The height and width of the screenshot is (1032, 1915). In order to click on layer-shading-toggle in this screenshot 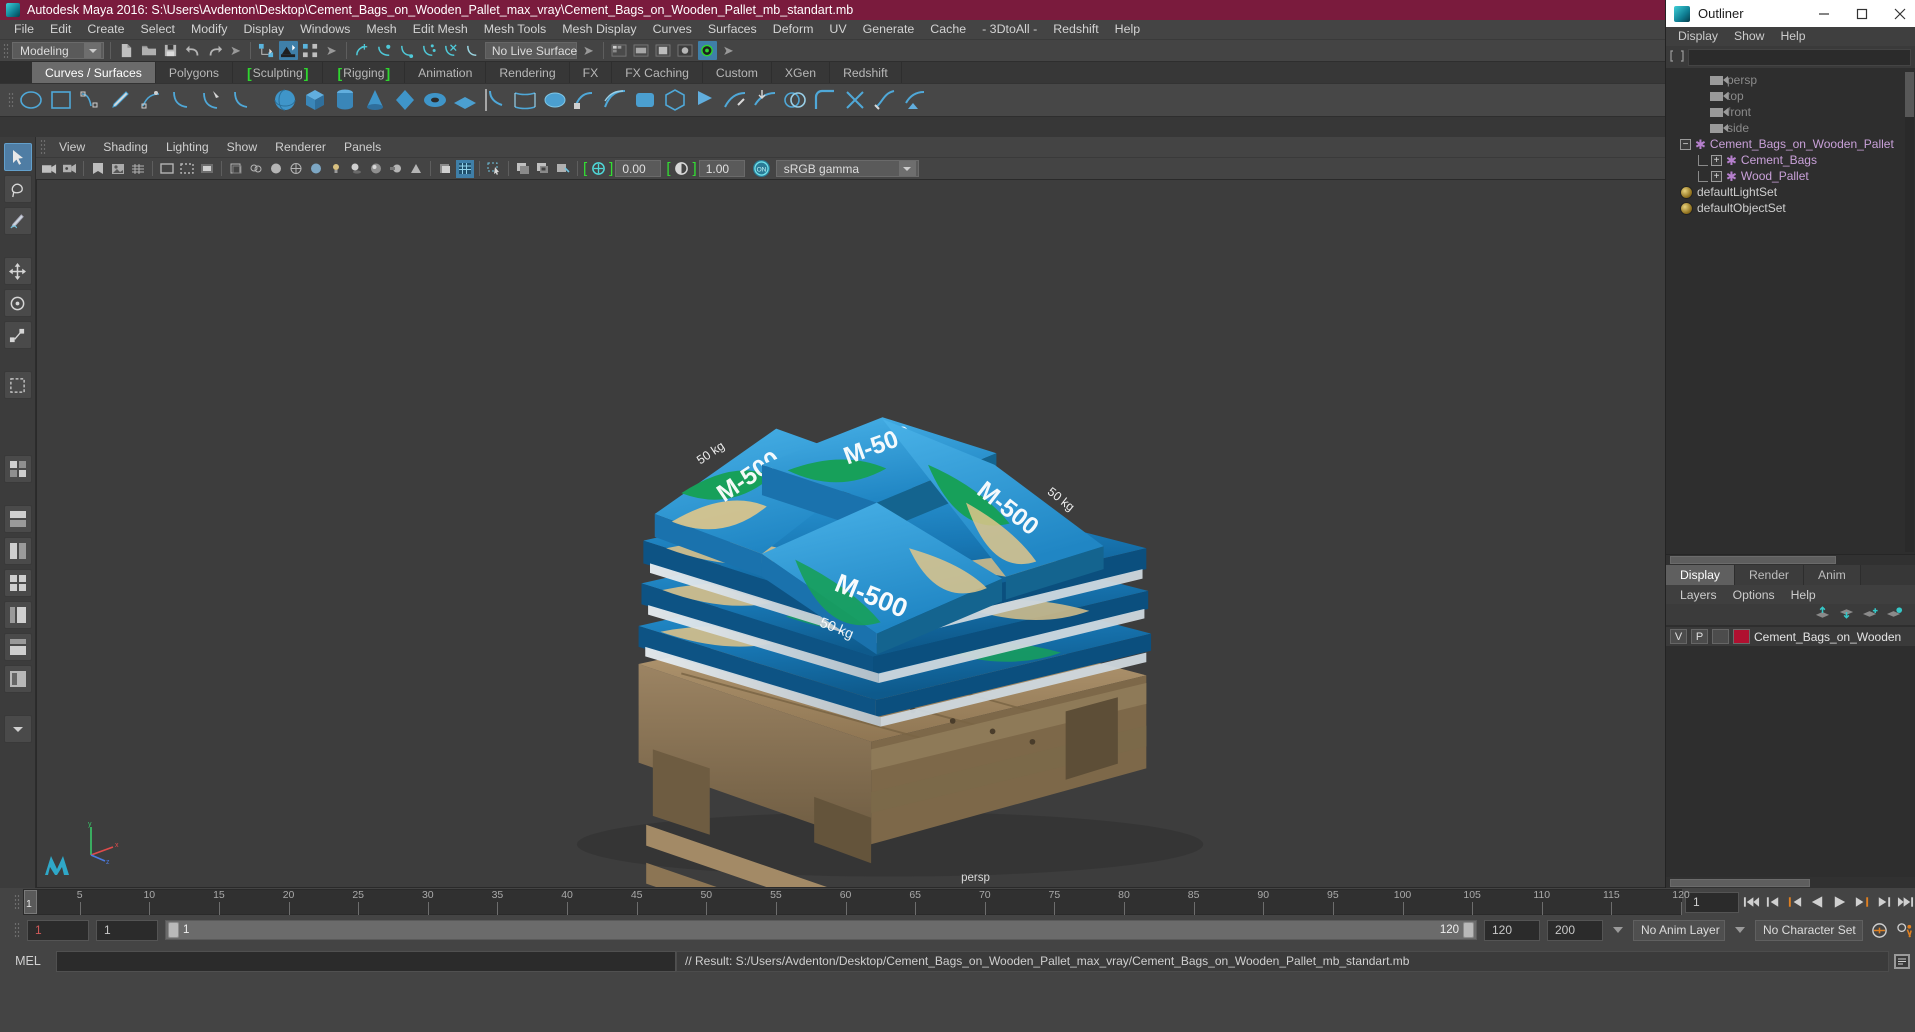, I will do `click(1720, 636)`.